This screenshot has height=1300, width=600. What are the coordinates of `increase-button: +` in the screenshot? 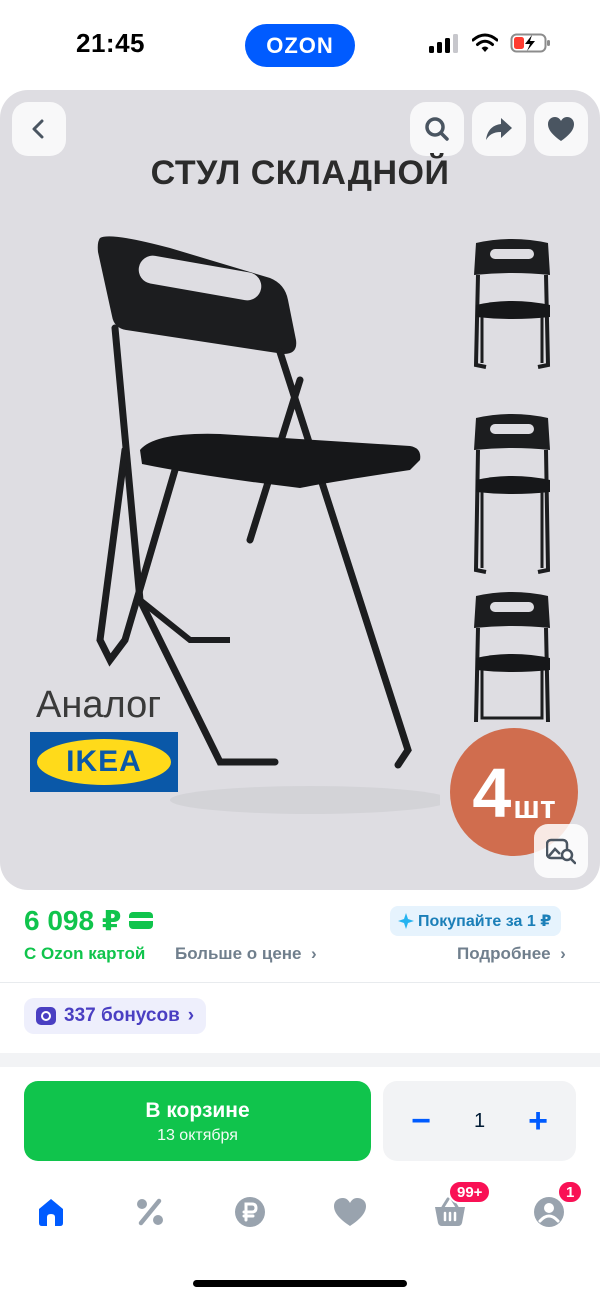 It's located at (538, 1121).